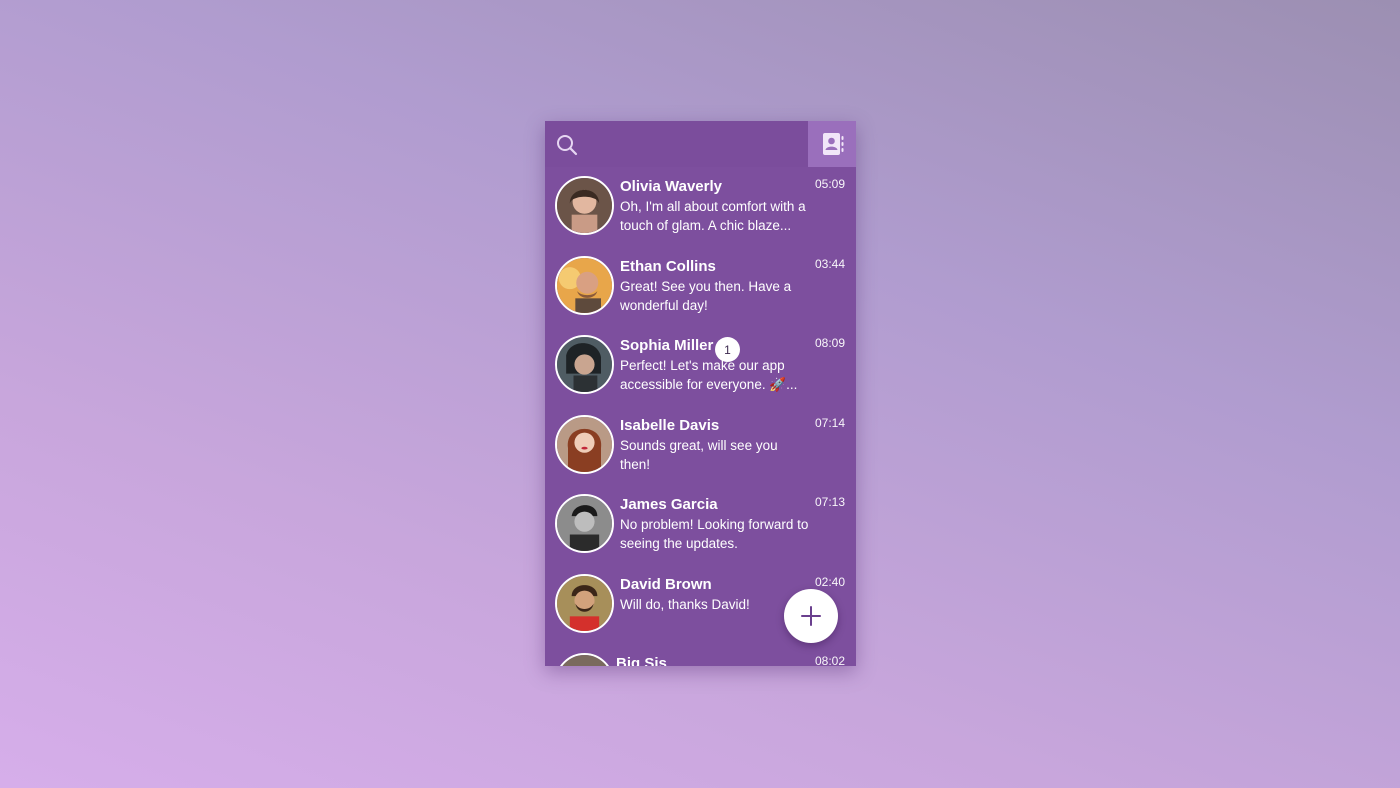  What do you see at coordinates (829, 581) in the screenshot?
I see `message-time: 02:40` at bounding box center [829, 581].